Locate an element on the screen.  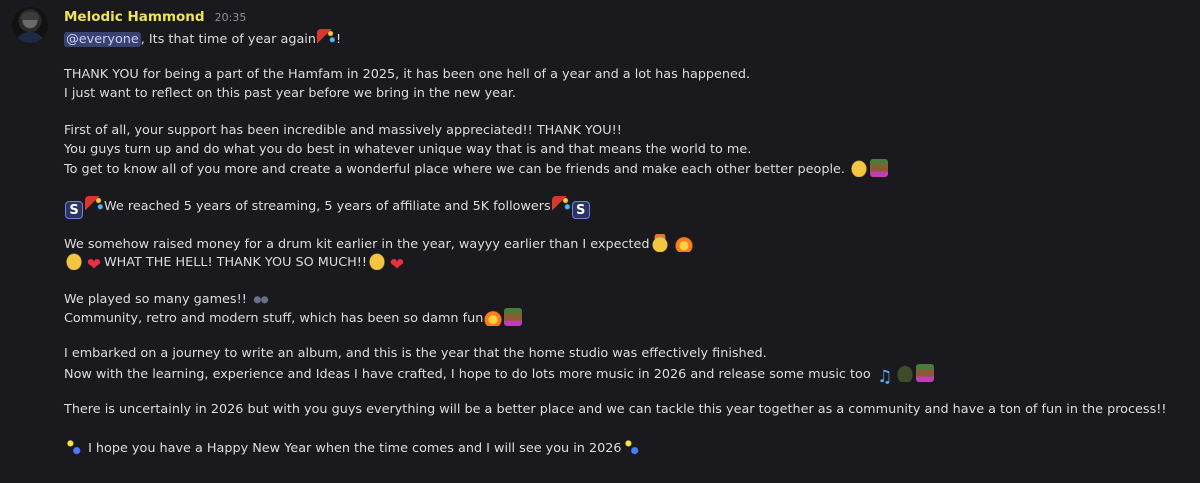
message-line-10: We played so many games!! is located at coordinates (632, 298).